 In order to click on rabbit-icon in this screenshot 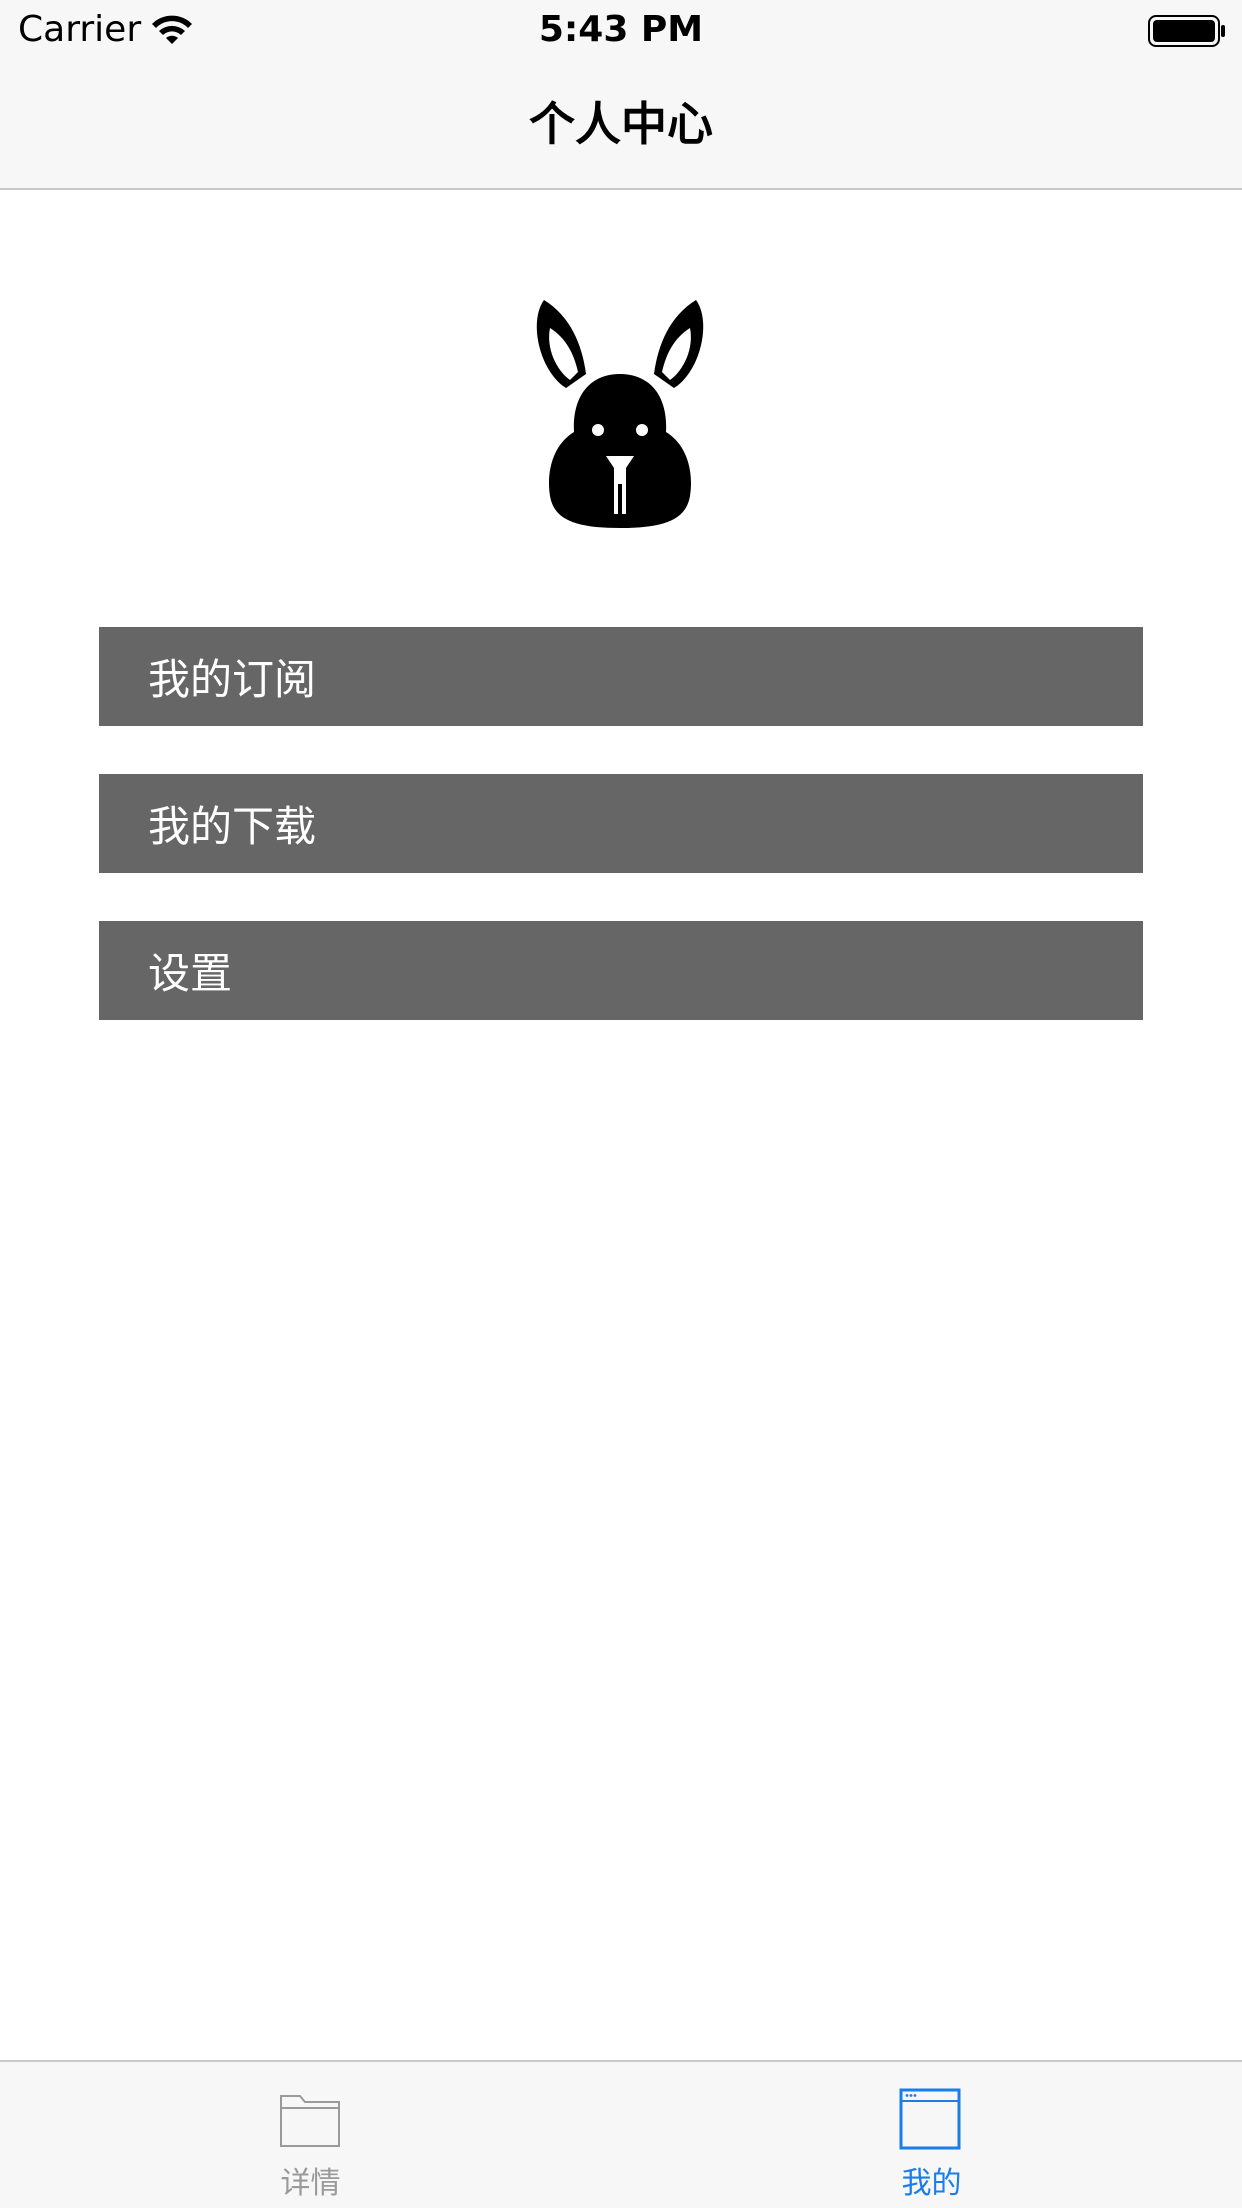, I will do `click(620, 414)`.